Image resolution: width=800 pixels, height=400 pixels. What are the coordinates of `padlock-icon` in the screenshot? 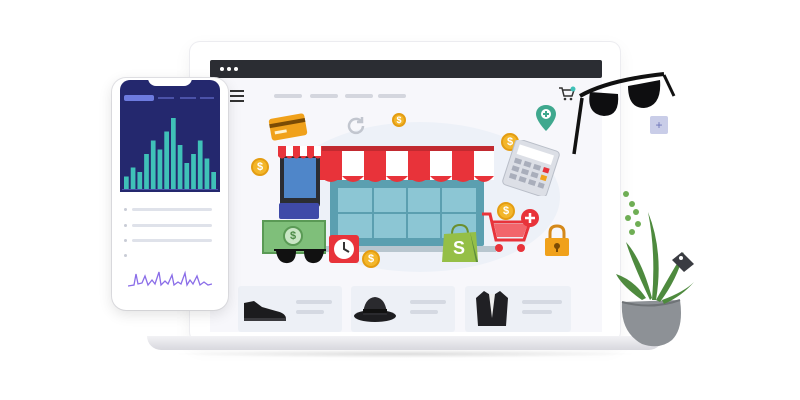 It's located at (557, 240).